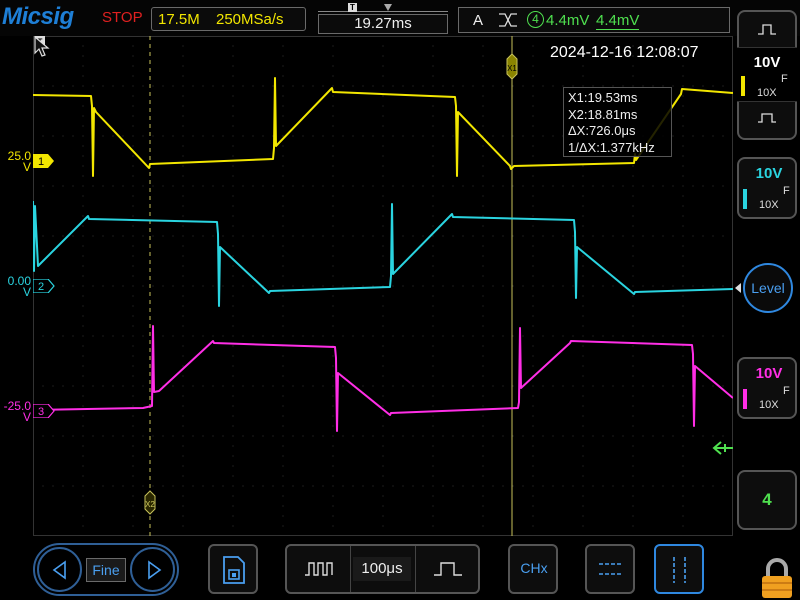  I want to click on view-position-marker-icon, so click(388, 7).